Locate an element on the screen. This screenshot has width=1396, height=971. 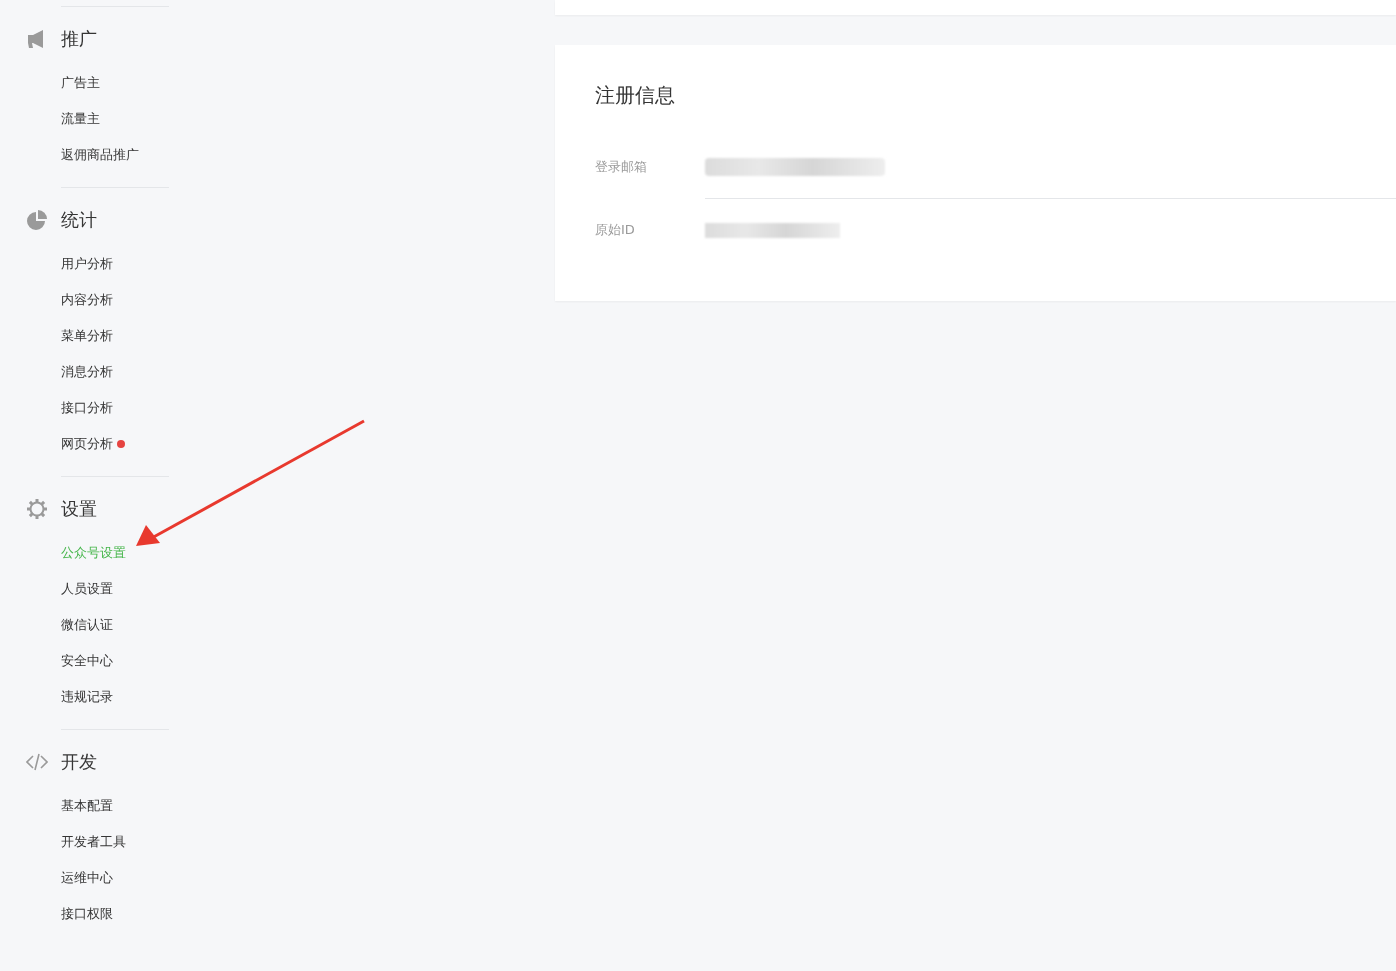
field-label: 登录邮箱 is located at coordinates (621, 166).